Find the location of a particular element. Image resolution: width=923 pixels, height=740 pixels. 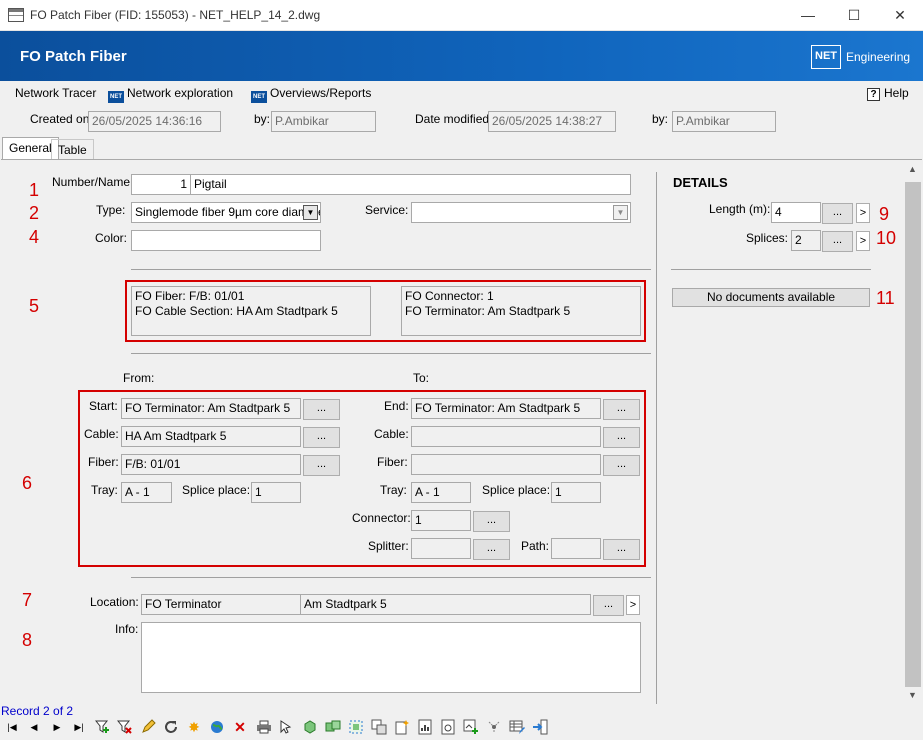

vertical-scrollbar: ▲ ▼ is located at coordinates (913, 432).